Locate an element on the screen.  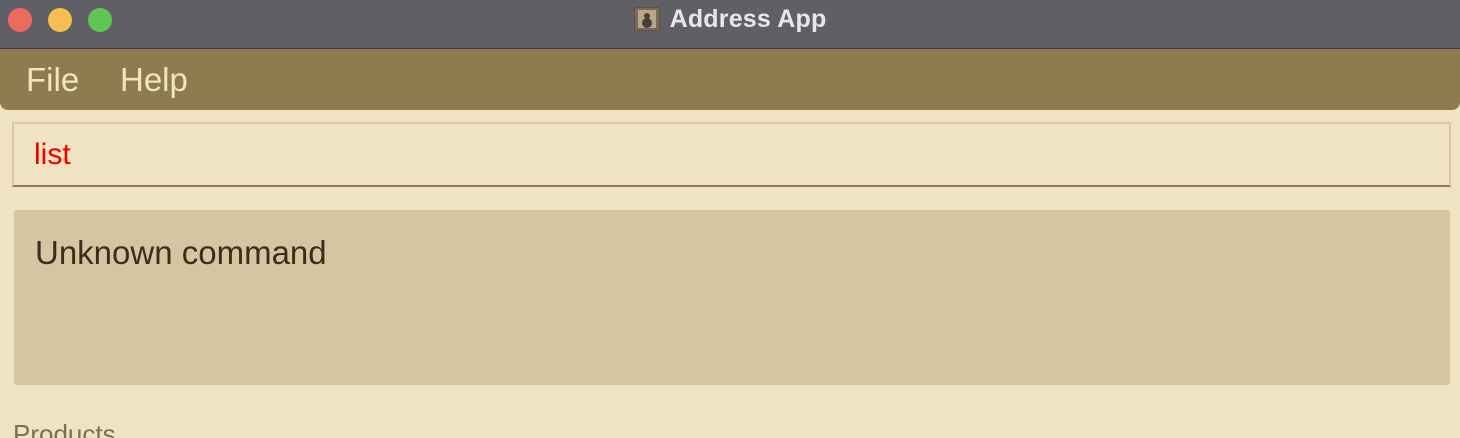
menu-bar: File Help is located at coordinates (730, 79).